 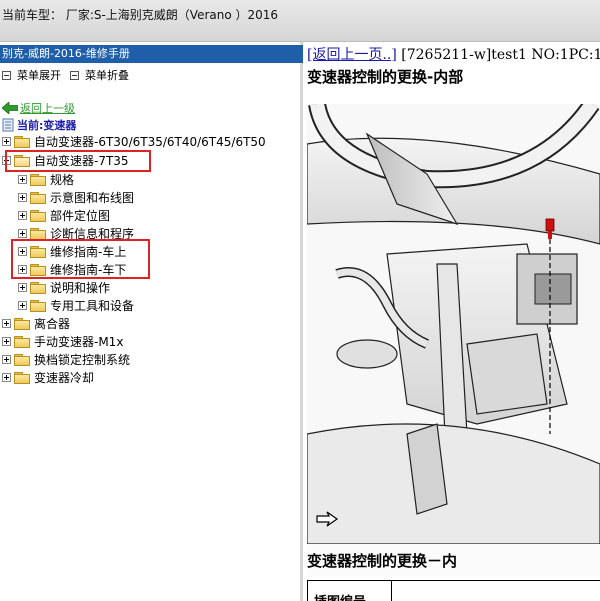 I want to click on tree-item-label: 说明和操作, so click(x=80, y=288).